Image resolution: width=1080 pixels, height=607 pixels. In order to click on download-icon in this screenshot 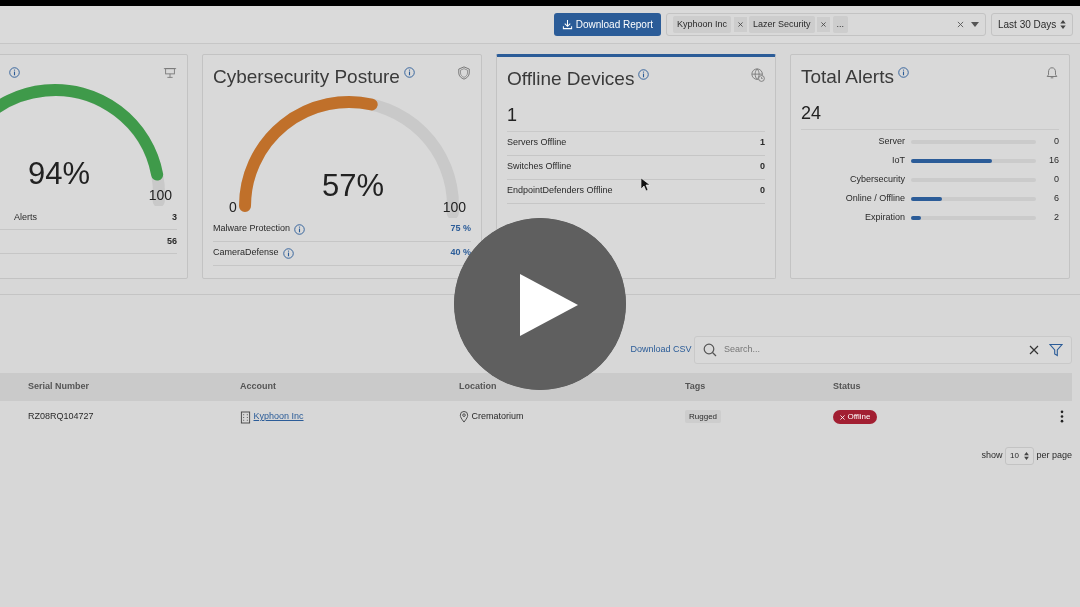, I will do `click(568, 24)`.